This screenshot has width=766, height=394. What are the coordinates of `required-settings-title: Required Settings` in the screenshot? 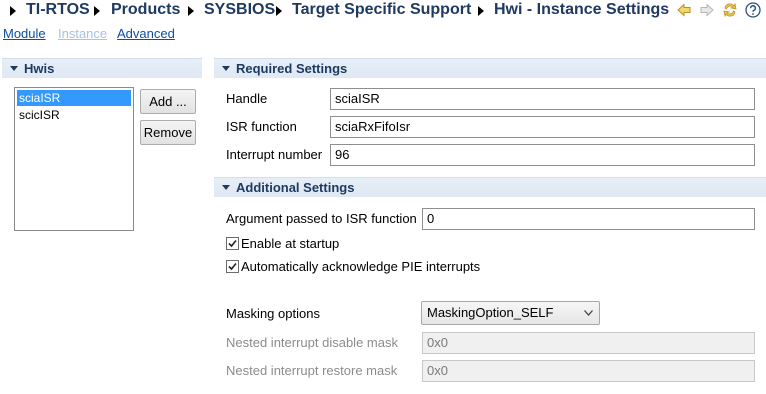 It's located at (292, 68).